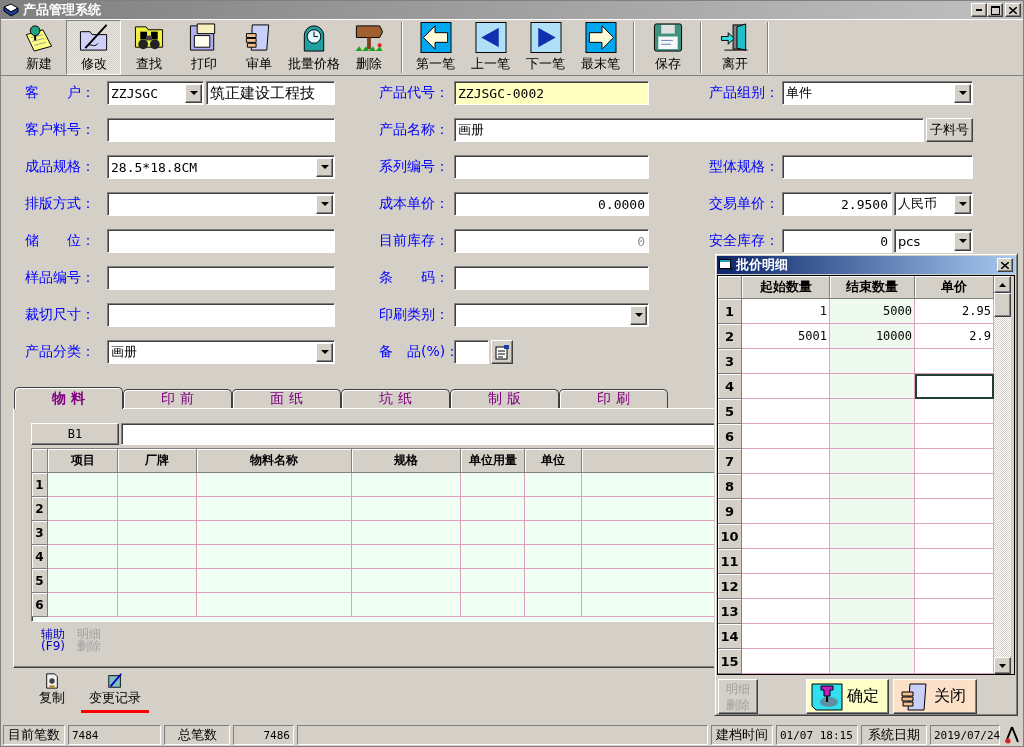  Describe the element at coordinates (60, 241) in the screenshot. I see `field-label: 储 位：` at that location.